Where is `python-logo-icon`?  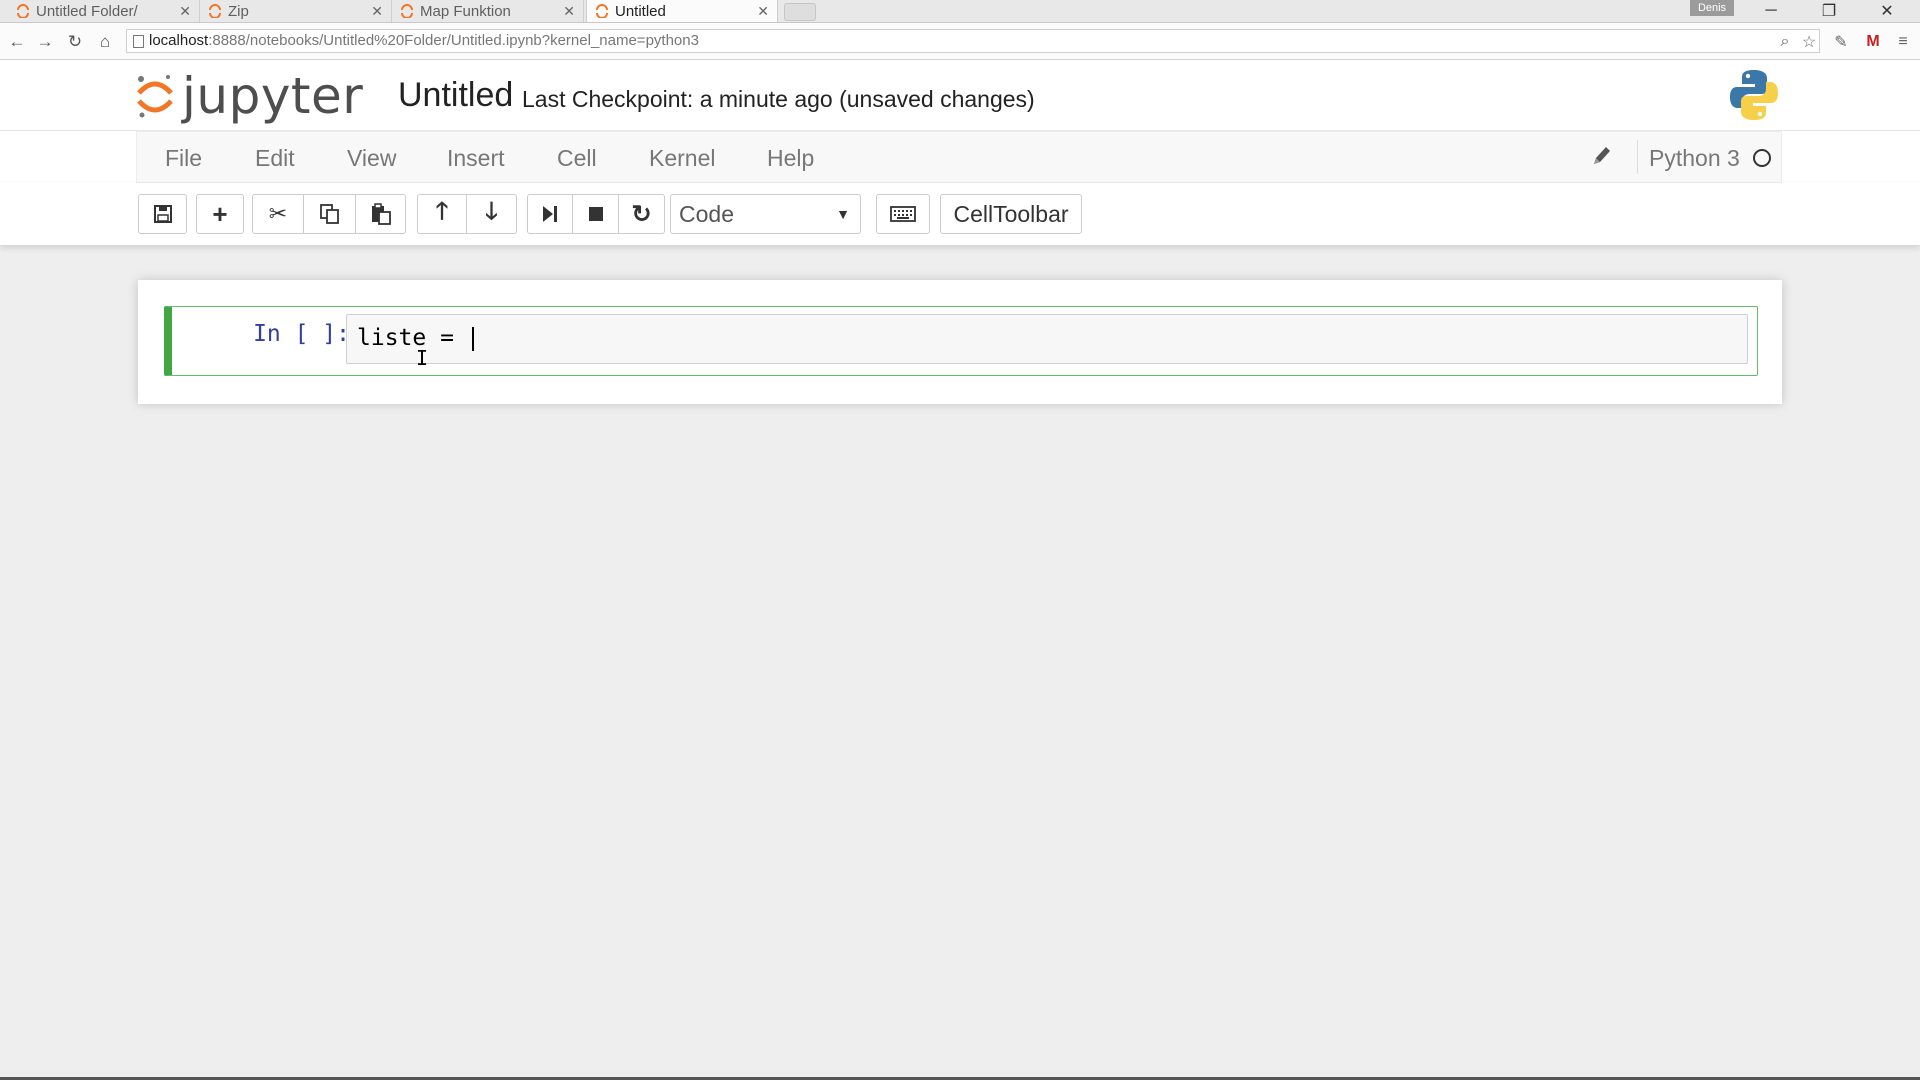 python-logo-icon is located at coordinates (1754, 95).